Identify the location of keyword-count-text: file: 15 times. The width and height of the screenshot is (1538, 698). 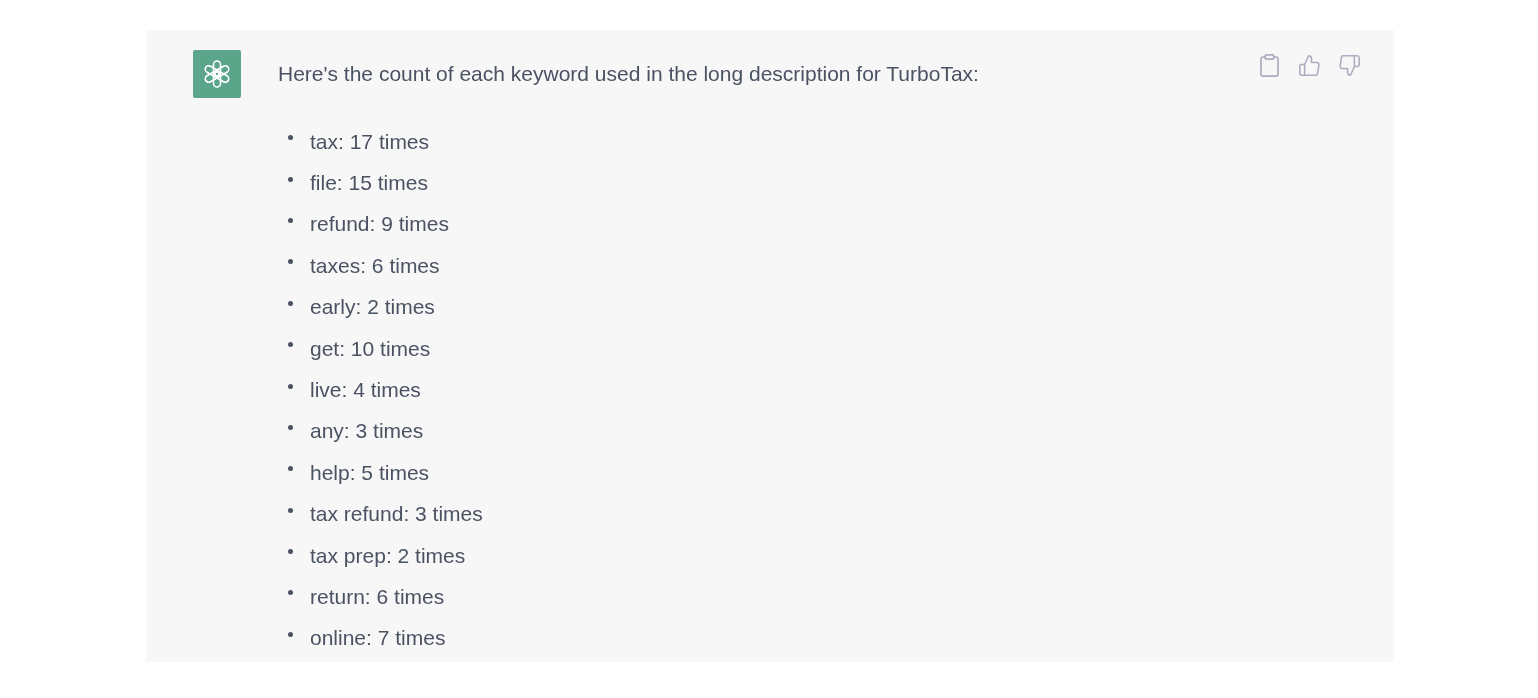
(369, 183).